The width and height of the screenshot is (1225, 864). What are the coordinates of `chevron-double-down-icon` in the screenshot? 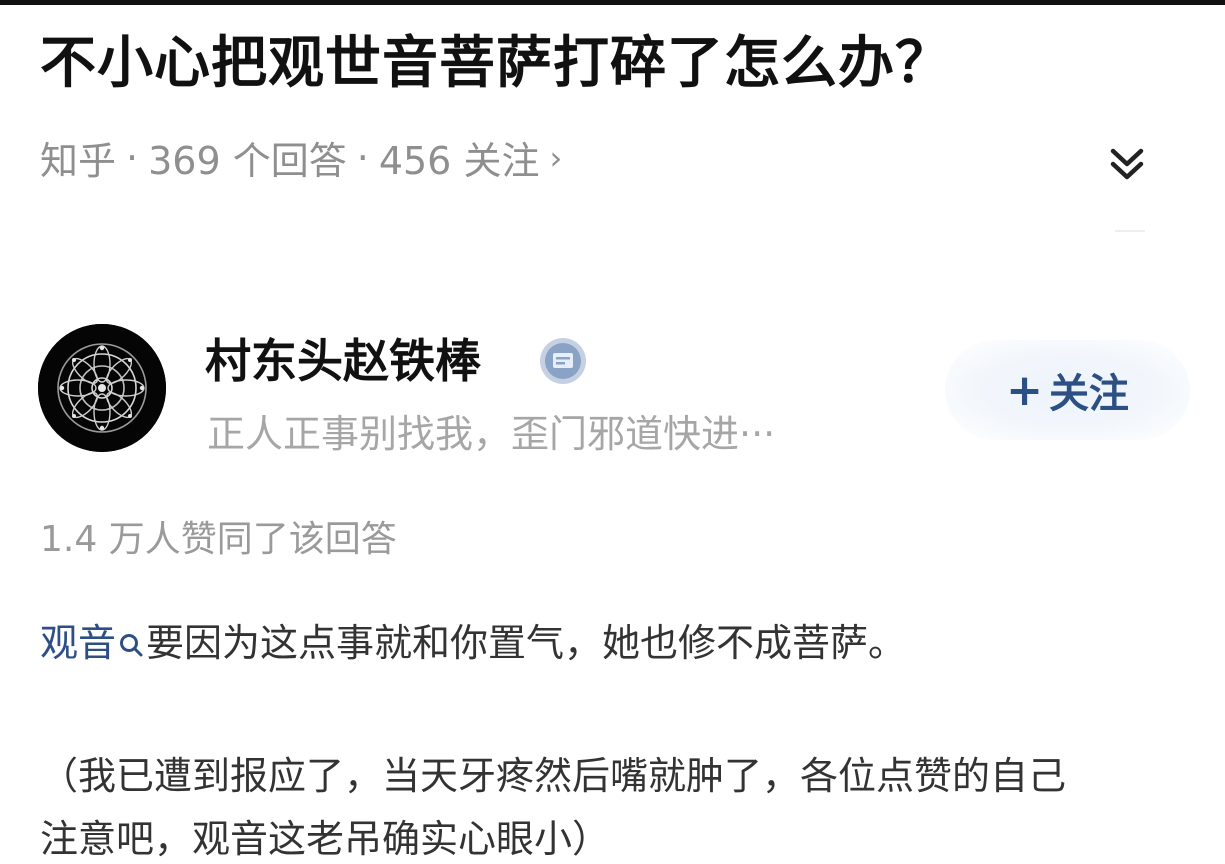 It's located at (1127, 164).